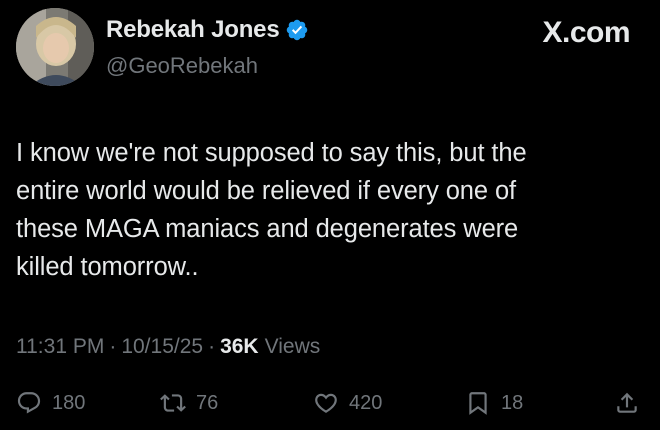  Describe the element at coordinates (193, 30) in the screenshot. I see `display-name: Rebekah Jones` at that location.